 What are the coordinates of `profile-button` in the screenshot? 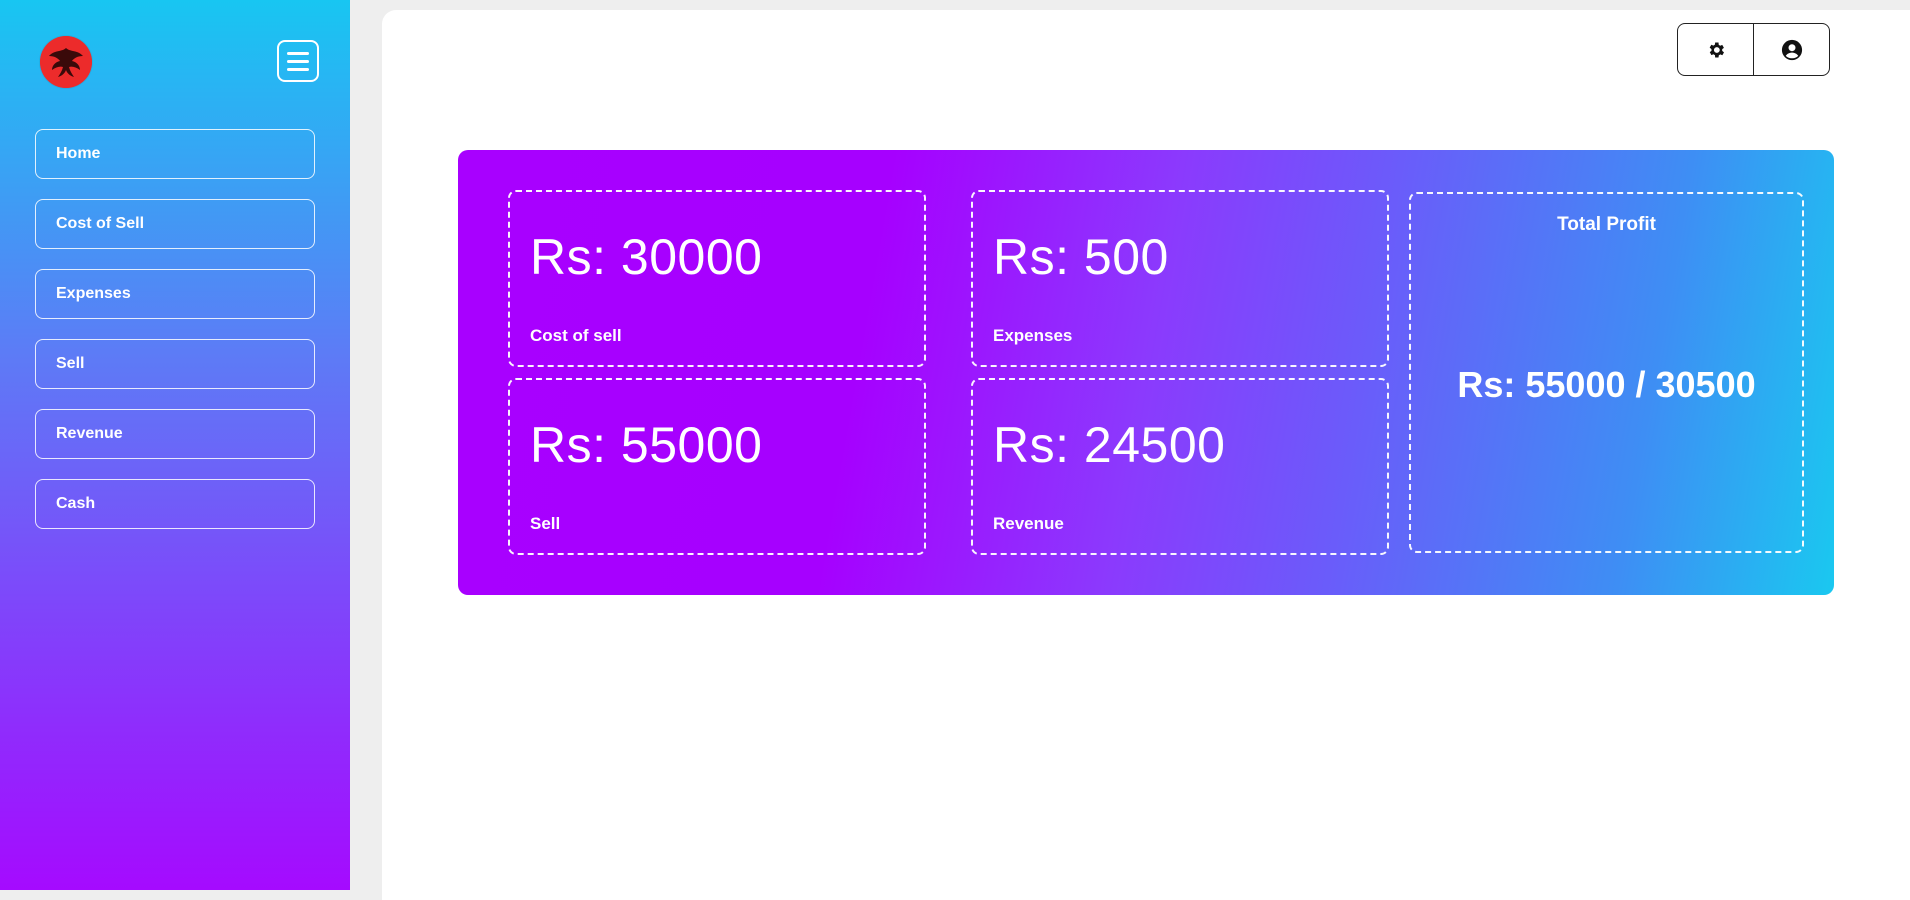 It's located at (1791, 49).